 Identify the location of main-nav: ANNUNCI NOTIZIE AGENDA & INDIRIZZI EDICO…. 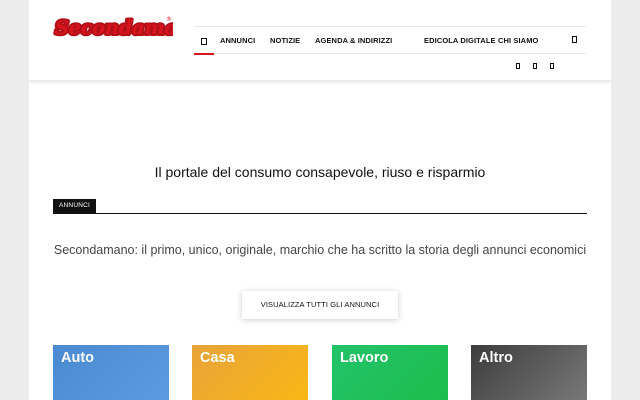
(390, 40).